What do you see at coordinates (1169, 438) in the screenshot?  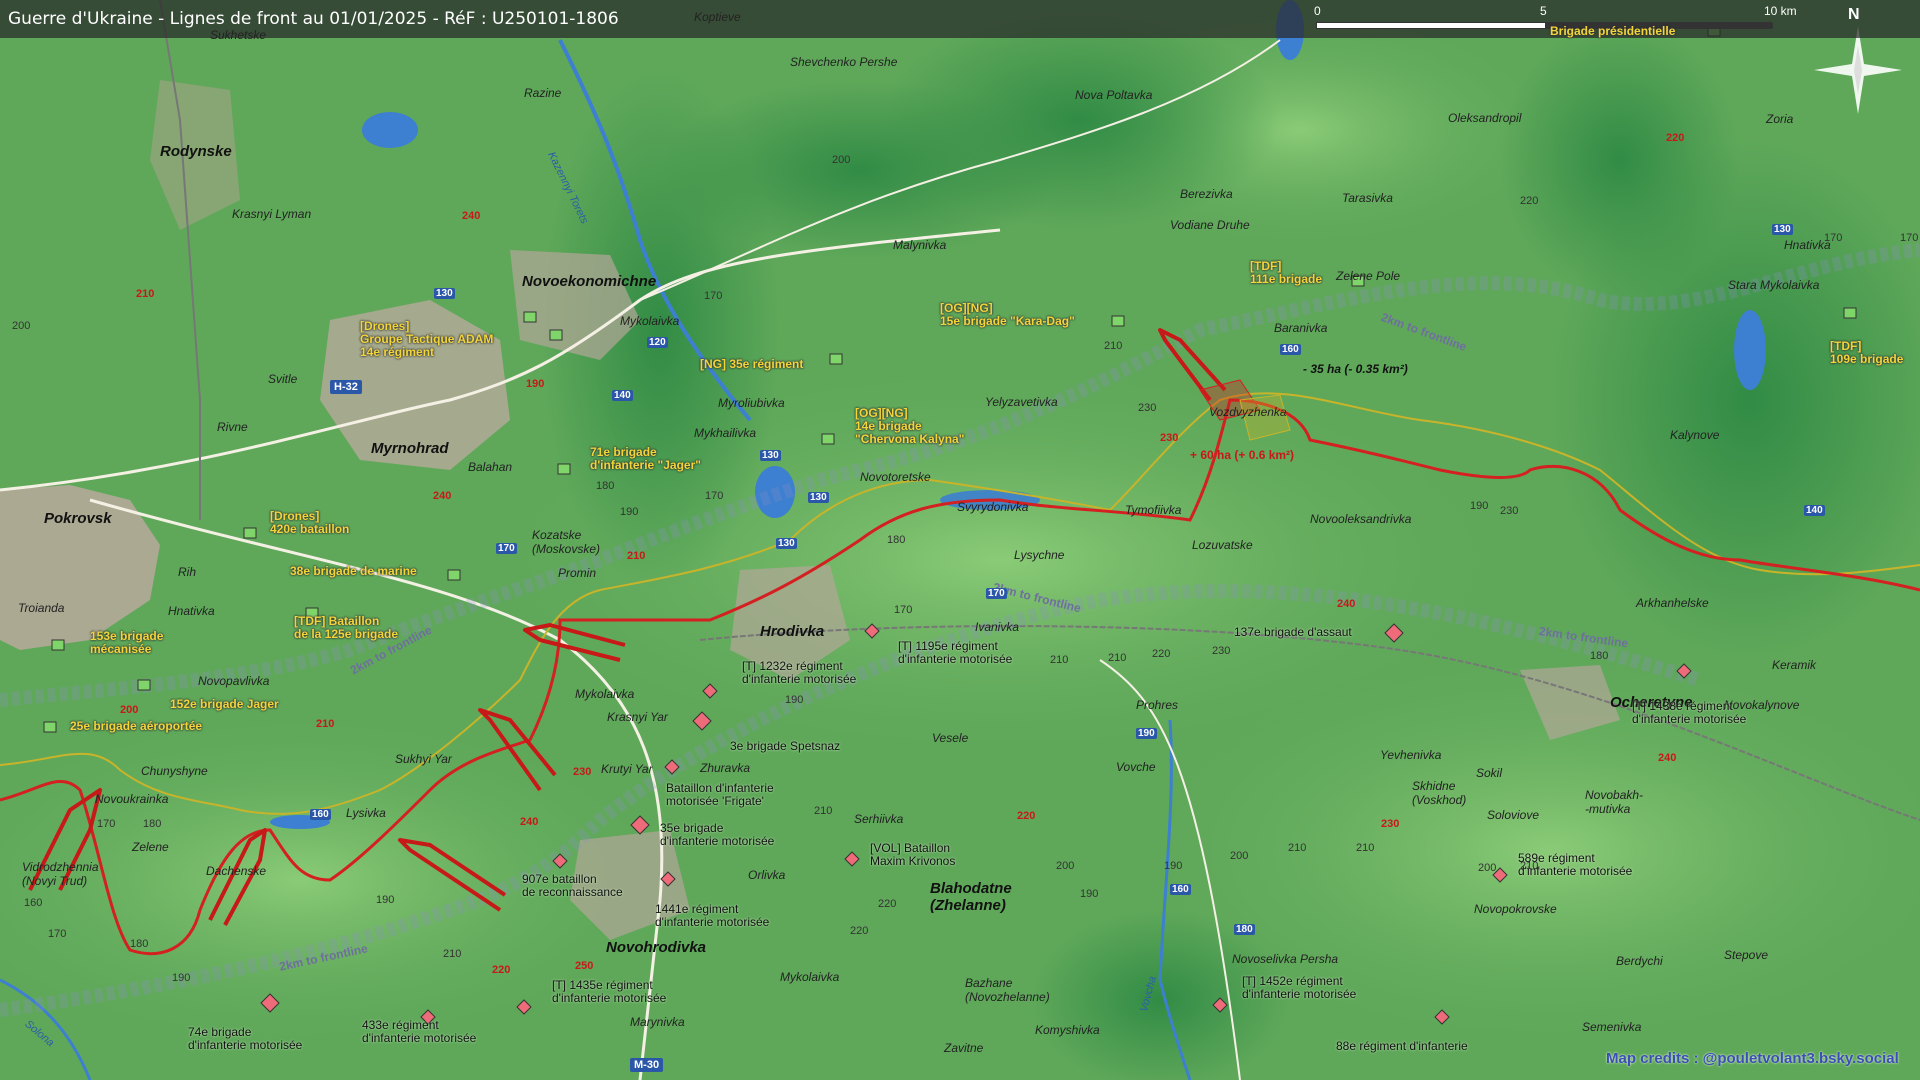 I see `altitudes-red-r7-label: 230` at bounding box center [1169, 438].